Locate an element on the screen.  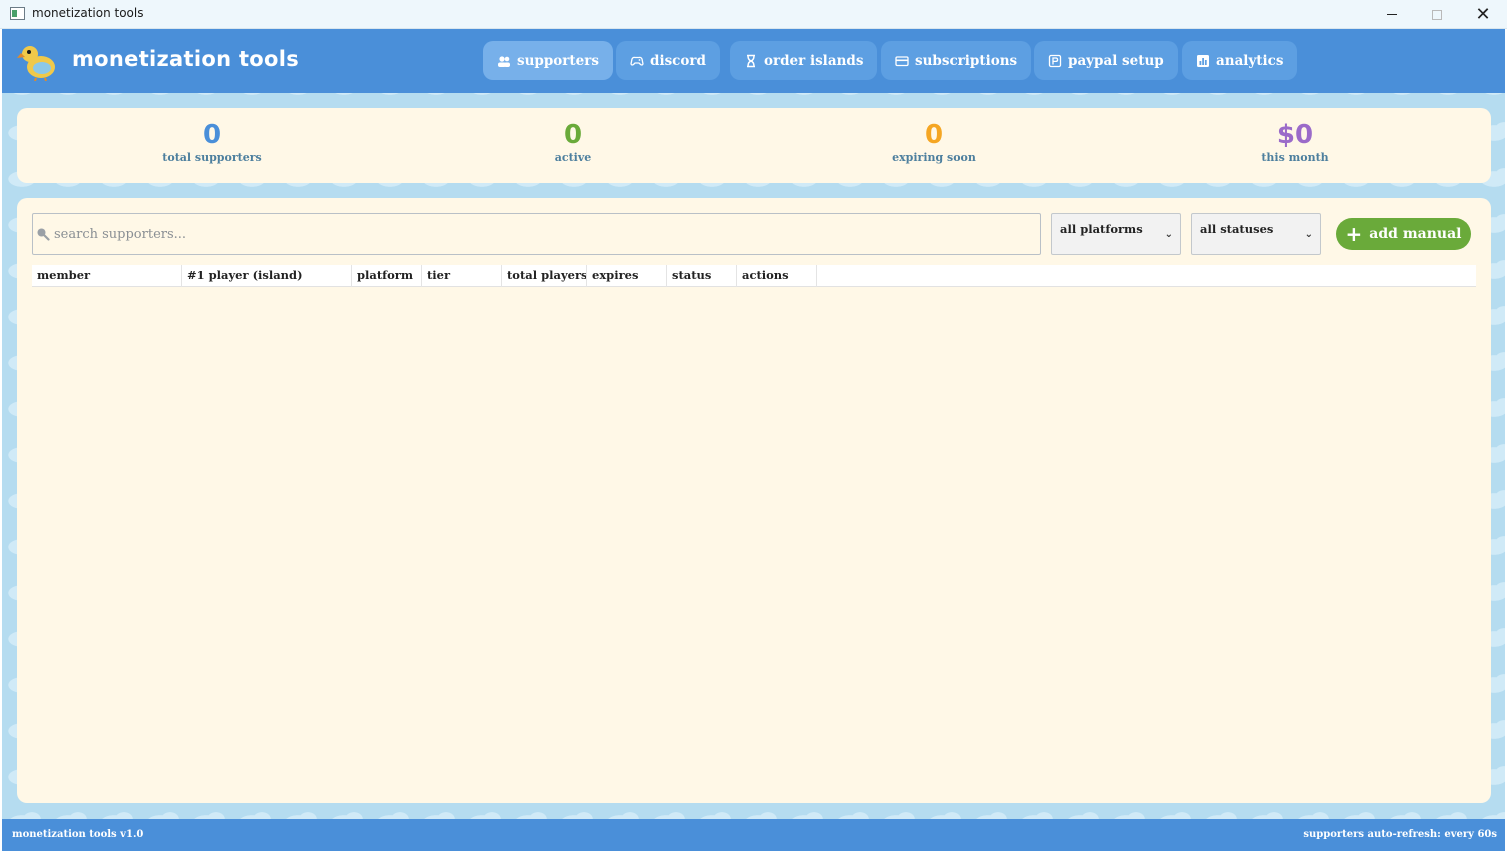
maximize-button is located at coordinates (1437, 14).